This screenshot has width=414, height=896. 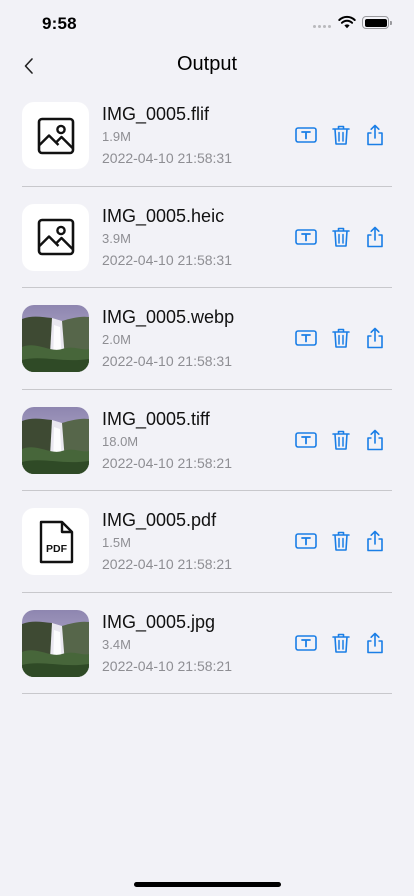 I want to click on file-row: IMG_0005.flif 1.9M 2022-04-10 21:58:31, so click(x=207, y=136).